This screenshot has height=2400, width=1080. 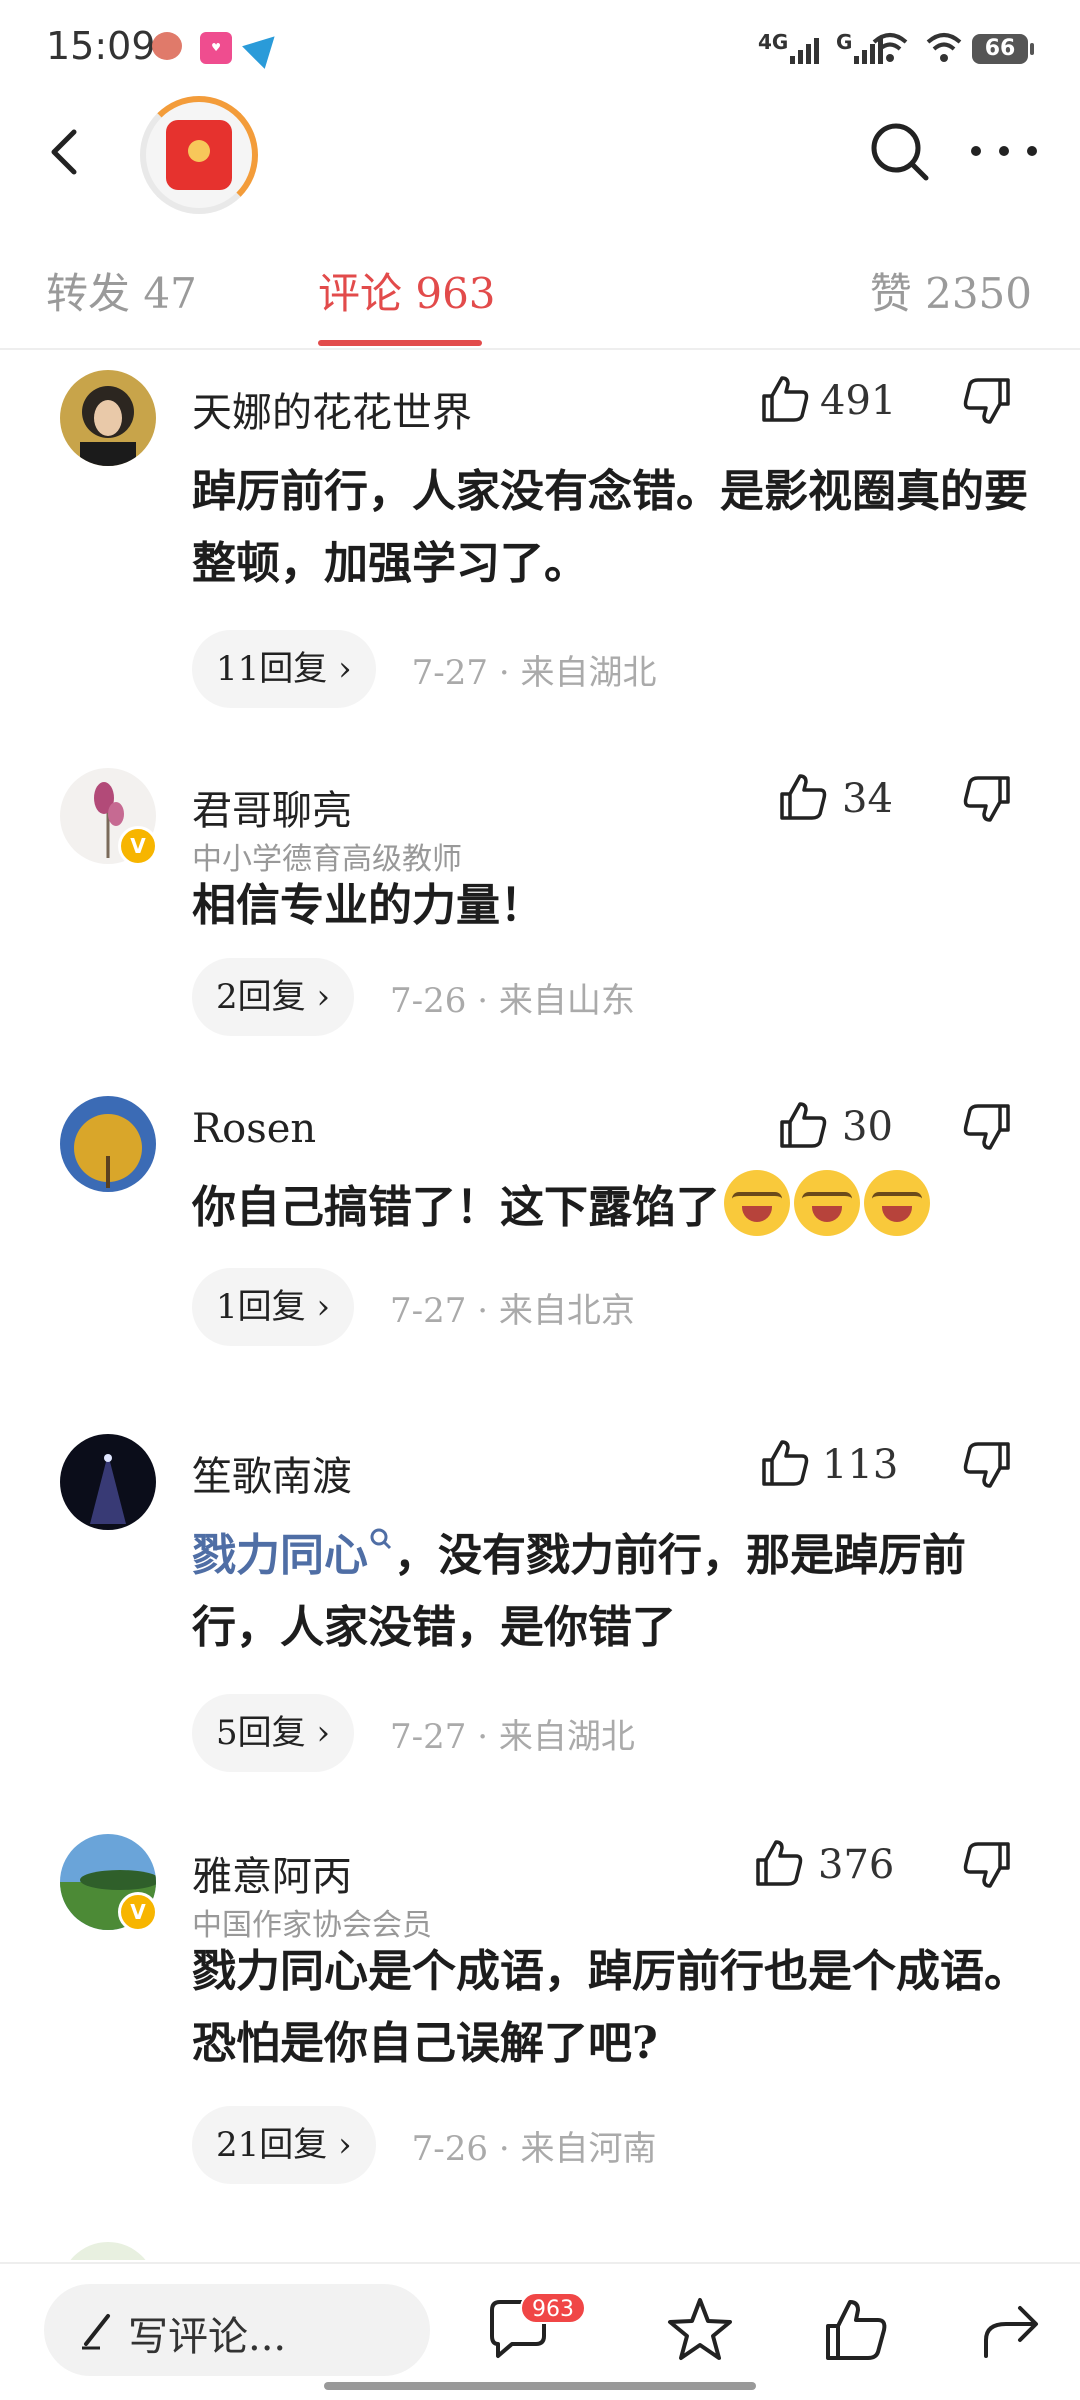 I want to click on replies-button: 2回复 ›, so click(x=273, y=997).